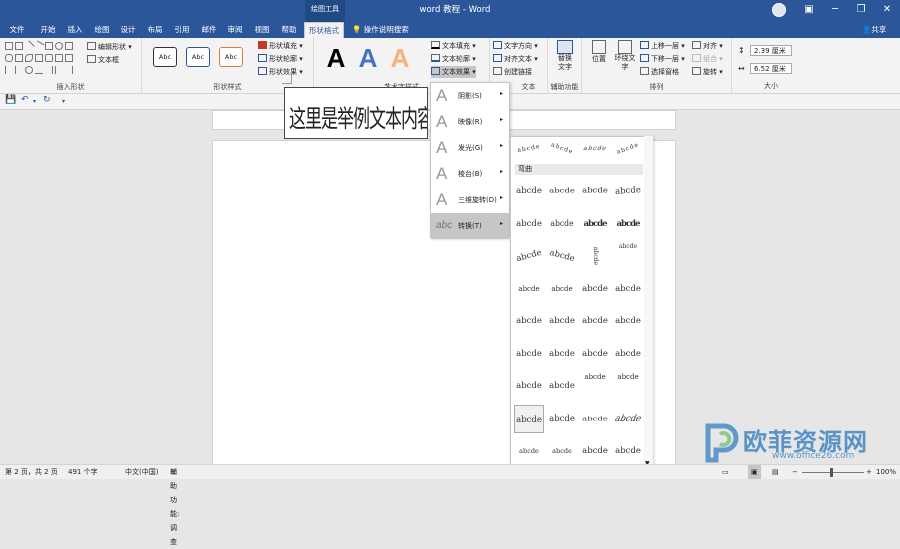 The height and width of the screenshot is (549, 900). Describe the element at coordinates (707, 46) in the screenshot. I see `align-button: 对齐 ▾` at that location.